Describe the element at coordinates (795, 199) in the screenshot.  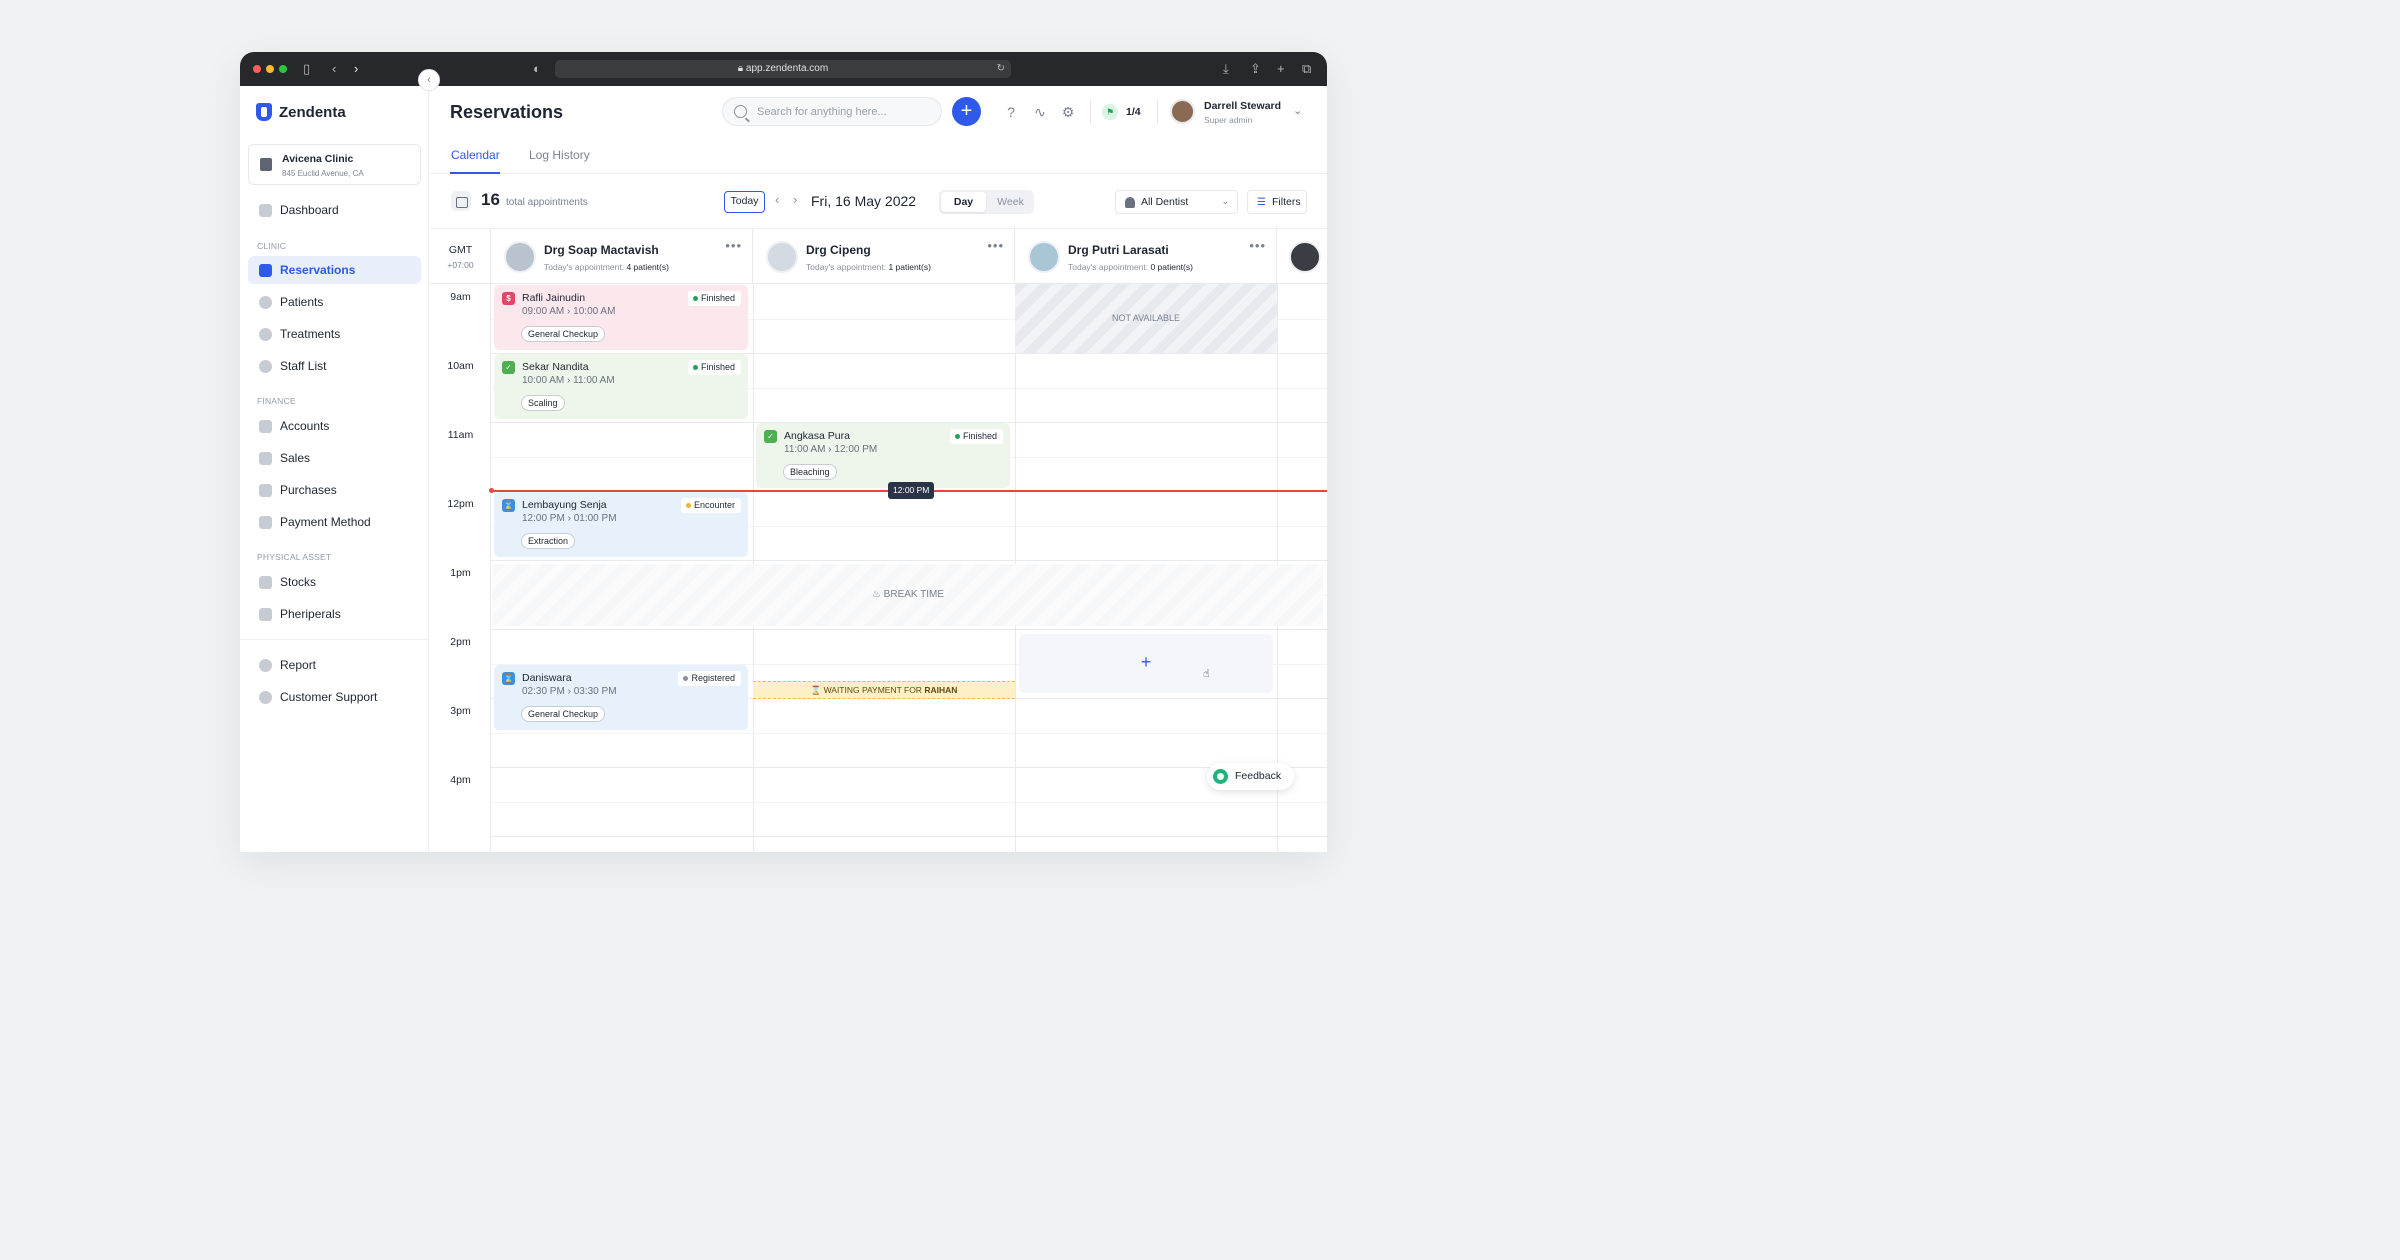
I see `next-day-icon: ›` at that location.